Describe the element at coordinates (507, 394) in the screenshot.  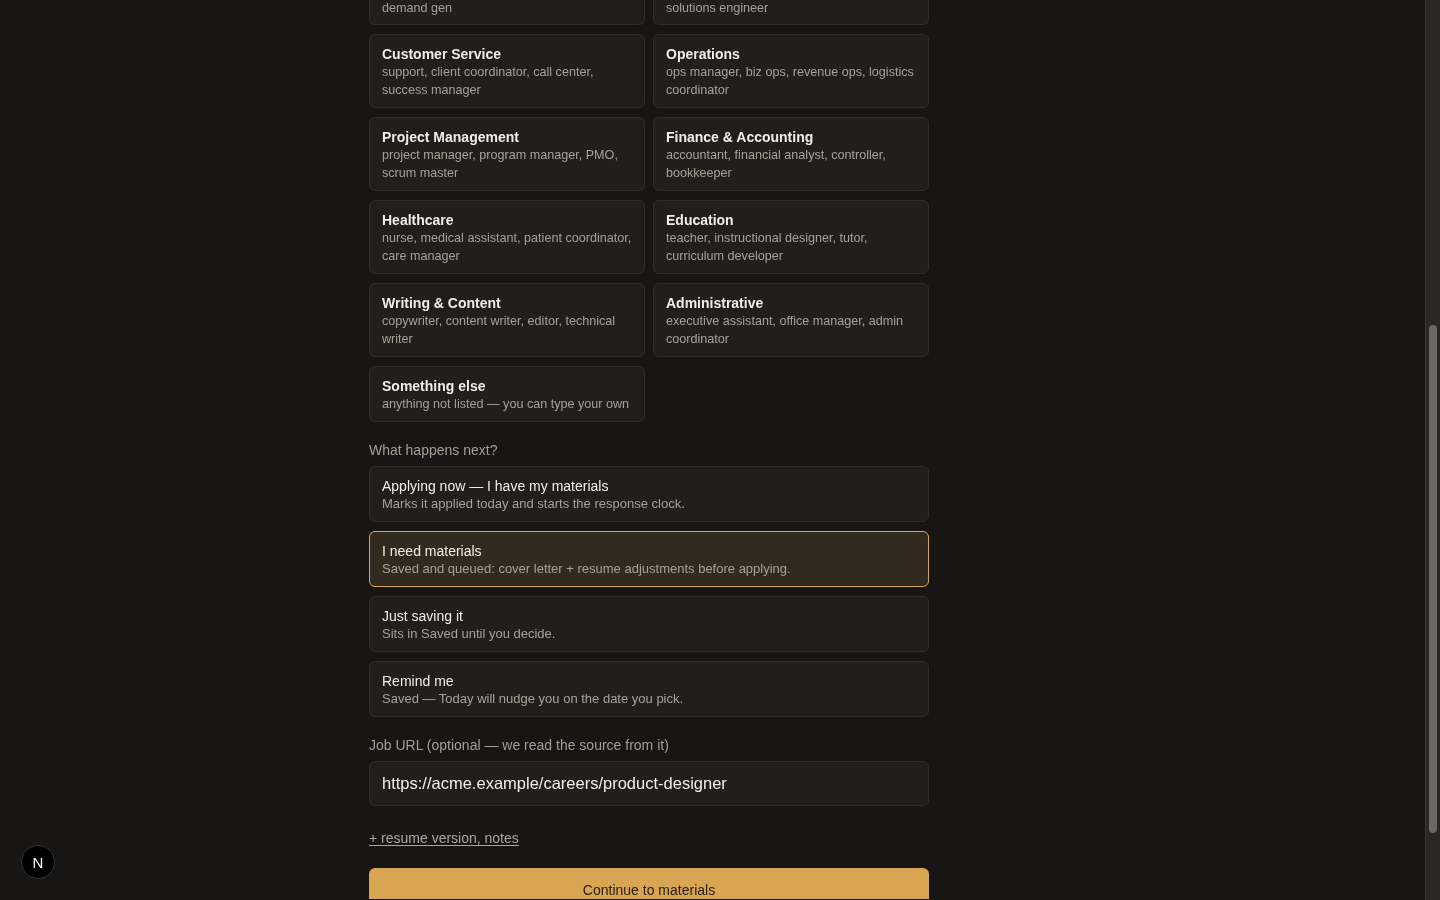
I see `category-card: Something else anything not listed — you can type your own` at that location.